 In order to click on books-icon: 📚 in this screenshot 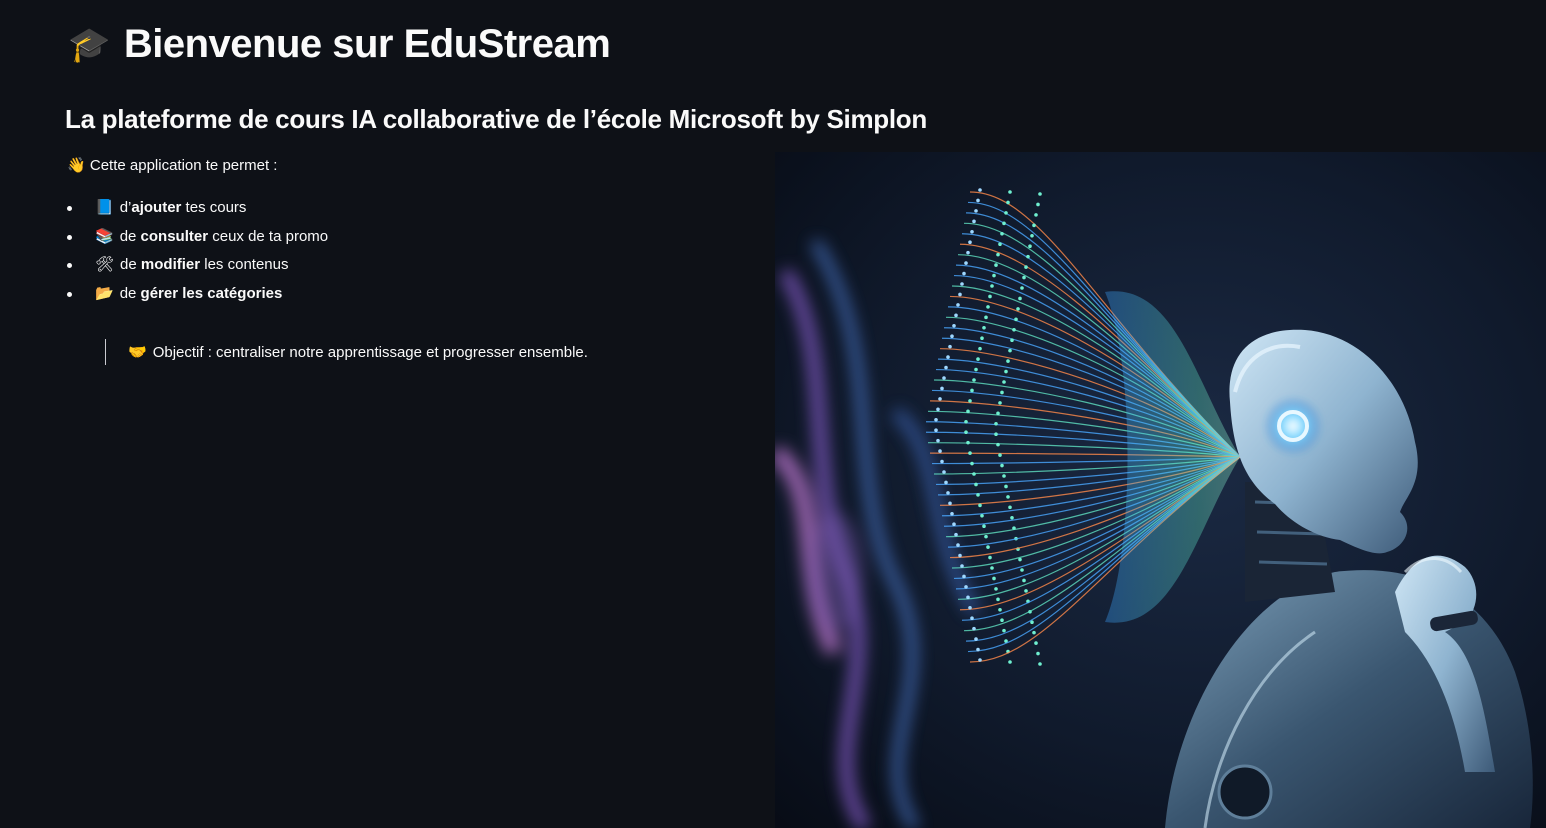, I will do `click(104, 236)`.